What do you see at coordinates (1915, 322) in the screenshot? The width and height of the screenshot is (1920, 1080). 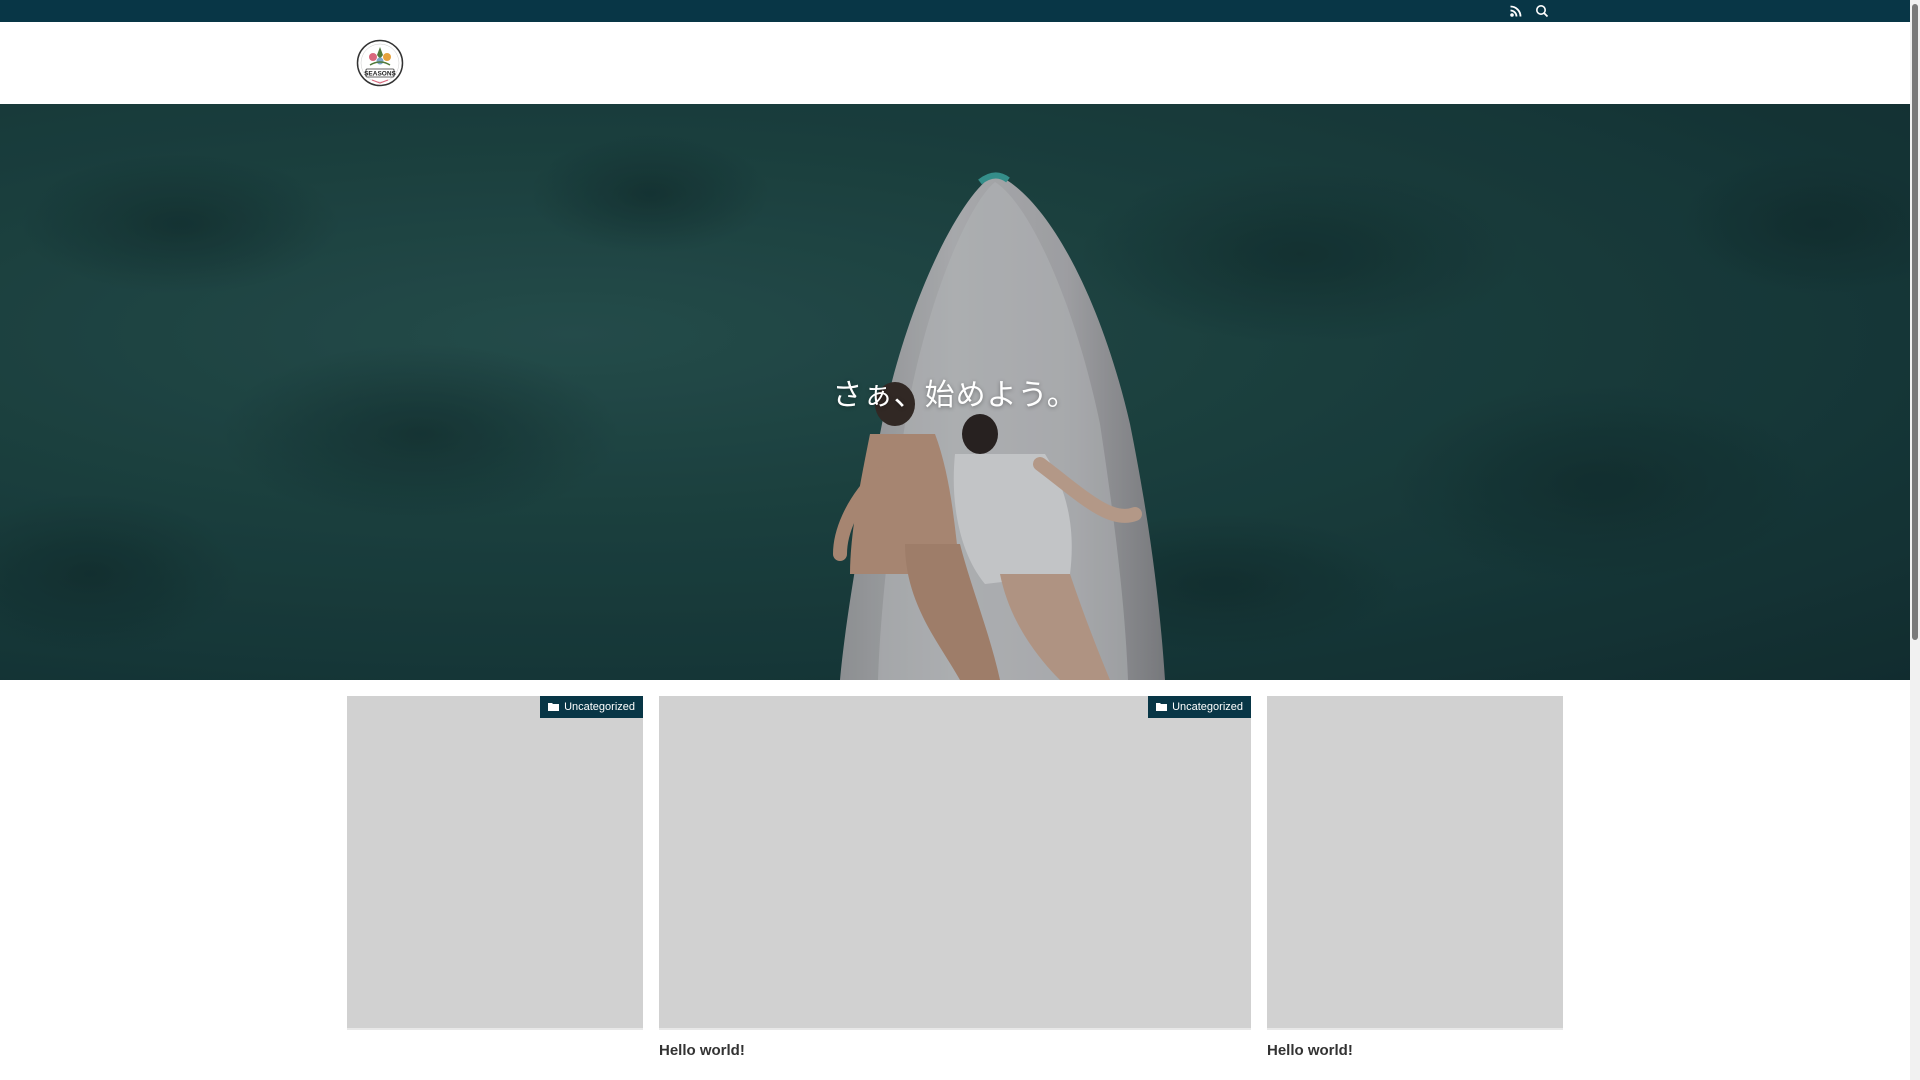 I see `scrollbar-thumb` at bounding box center [1915, 322].